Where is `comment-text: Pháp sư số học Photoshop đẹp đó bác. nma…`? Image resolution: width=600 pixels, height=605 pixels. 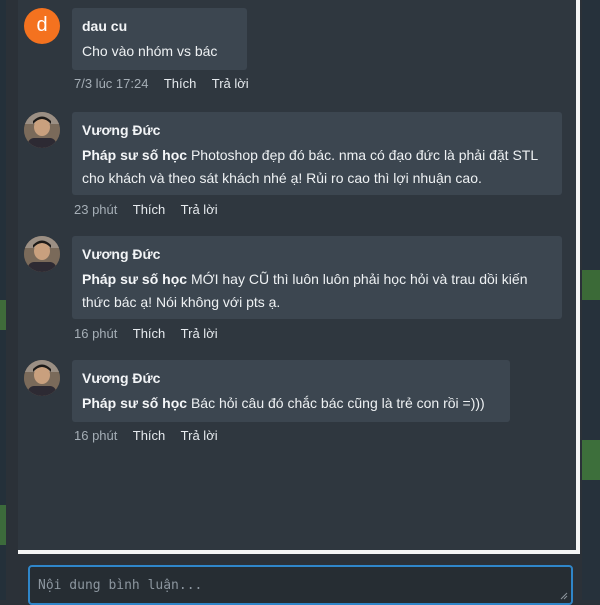 comment-text: Pháp sư số học Photoshop đẹp đó bác. nma… is located at coordinates (317, 167).